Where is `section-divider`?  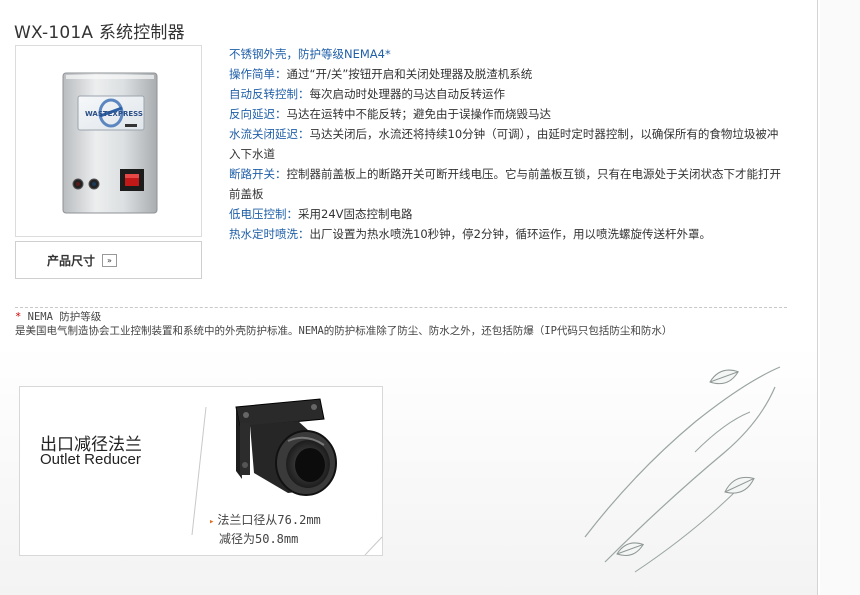 section-divider is located at coordinates (401, 307).